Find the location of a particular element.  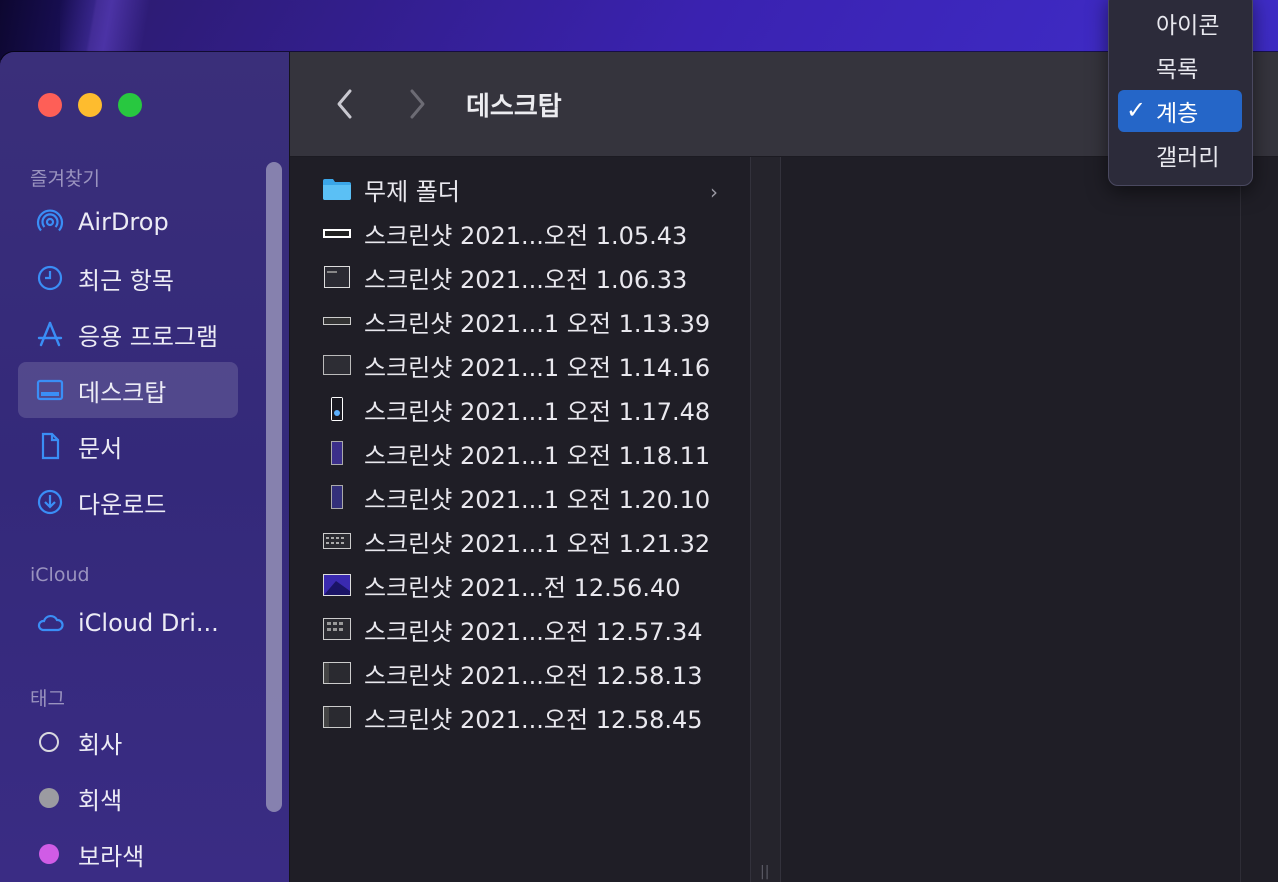

sidebar-item-label: 최근 항목 is located at coordinates (126, 280).